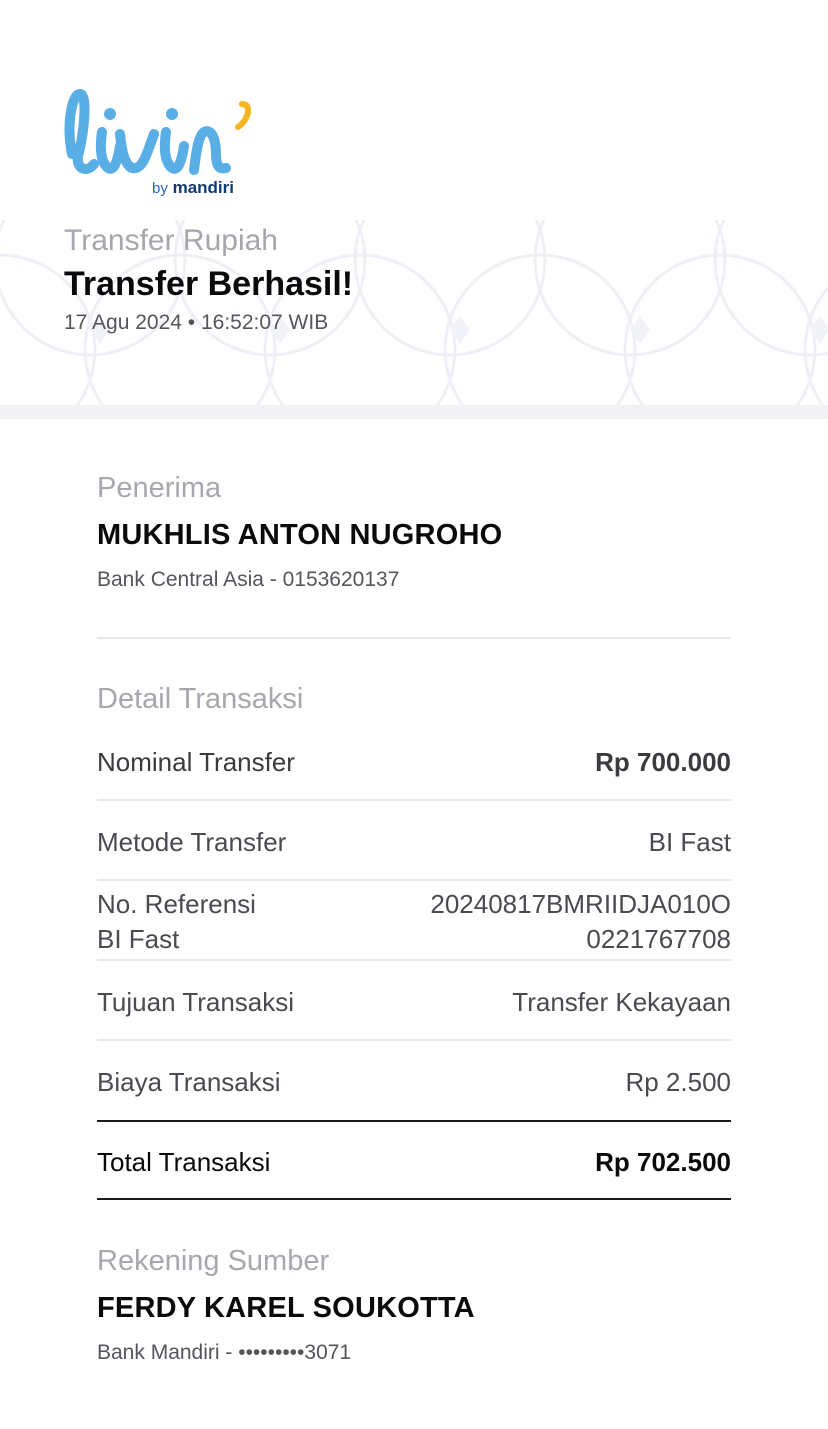 Image resolution: width=828 pixels, height=1429 pixels. Describe the element at coordinates (196, 762) in the screenshot. I see `detail-label: Nominal Transfer` at that location.